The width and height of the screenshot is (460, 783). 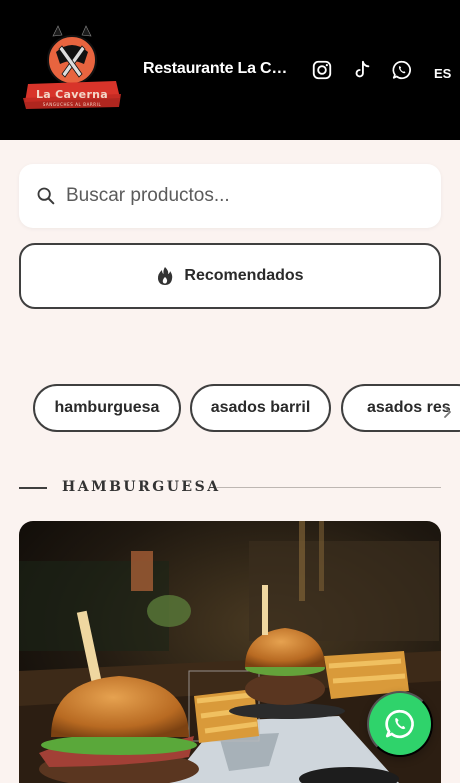 I want to click on logo-tagline: SANGUCHES AL BARRIL, so click(x=72, y=104).